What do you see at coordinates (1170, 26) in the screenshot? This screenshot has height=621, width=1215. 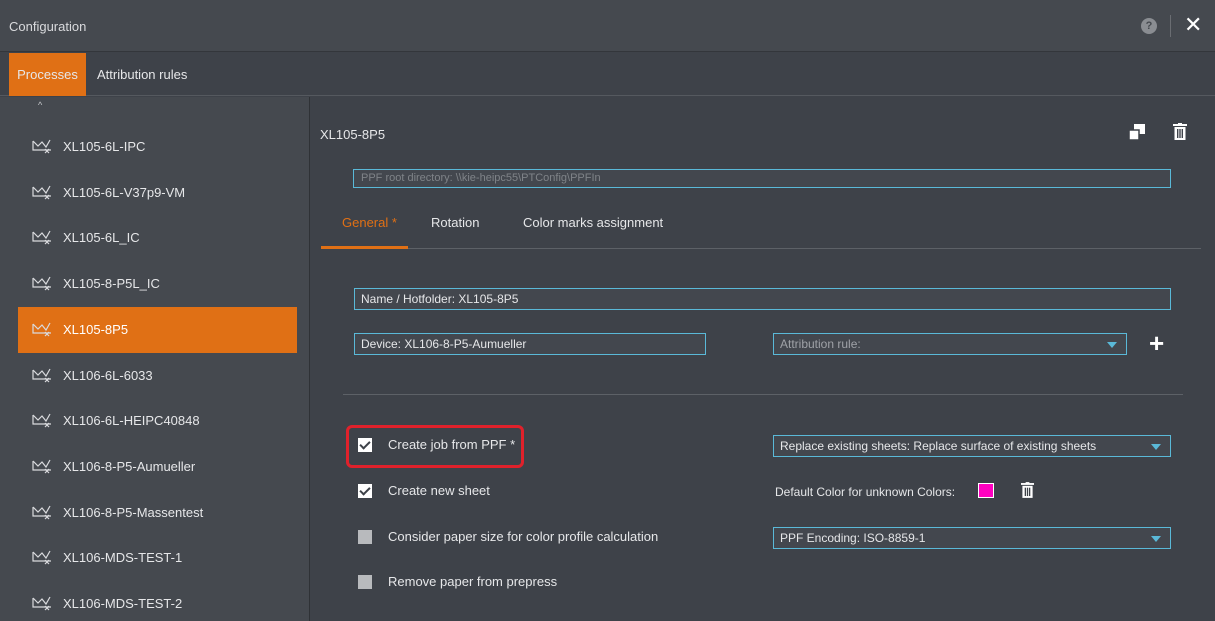 I see `title-separator` at bounding box center [1170, 26].